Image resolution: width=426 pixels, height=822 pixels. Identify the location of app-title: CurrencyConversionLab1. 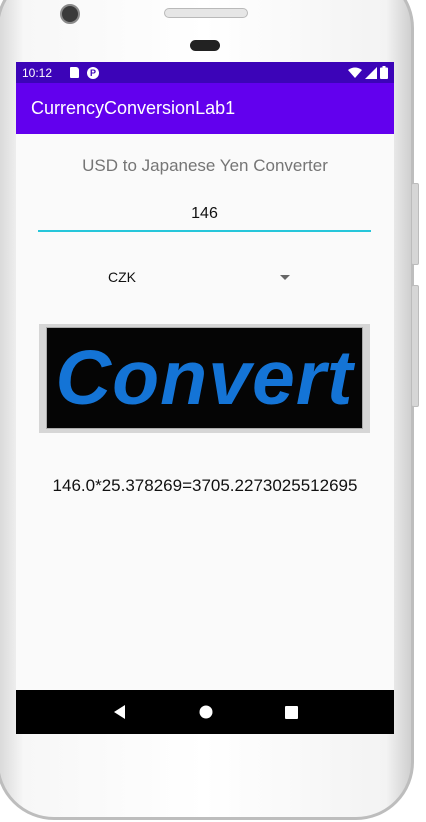
(133, 108).